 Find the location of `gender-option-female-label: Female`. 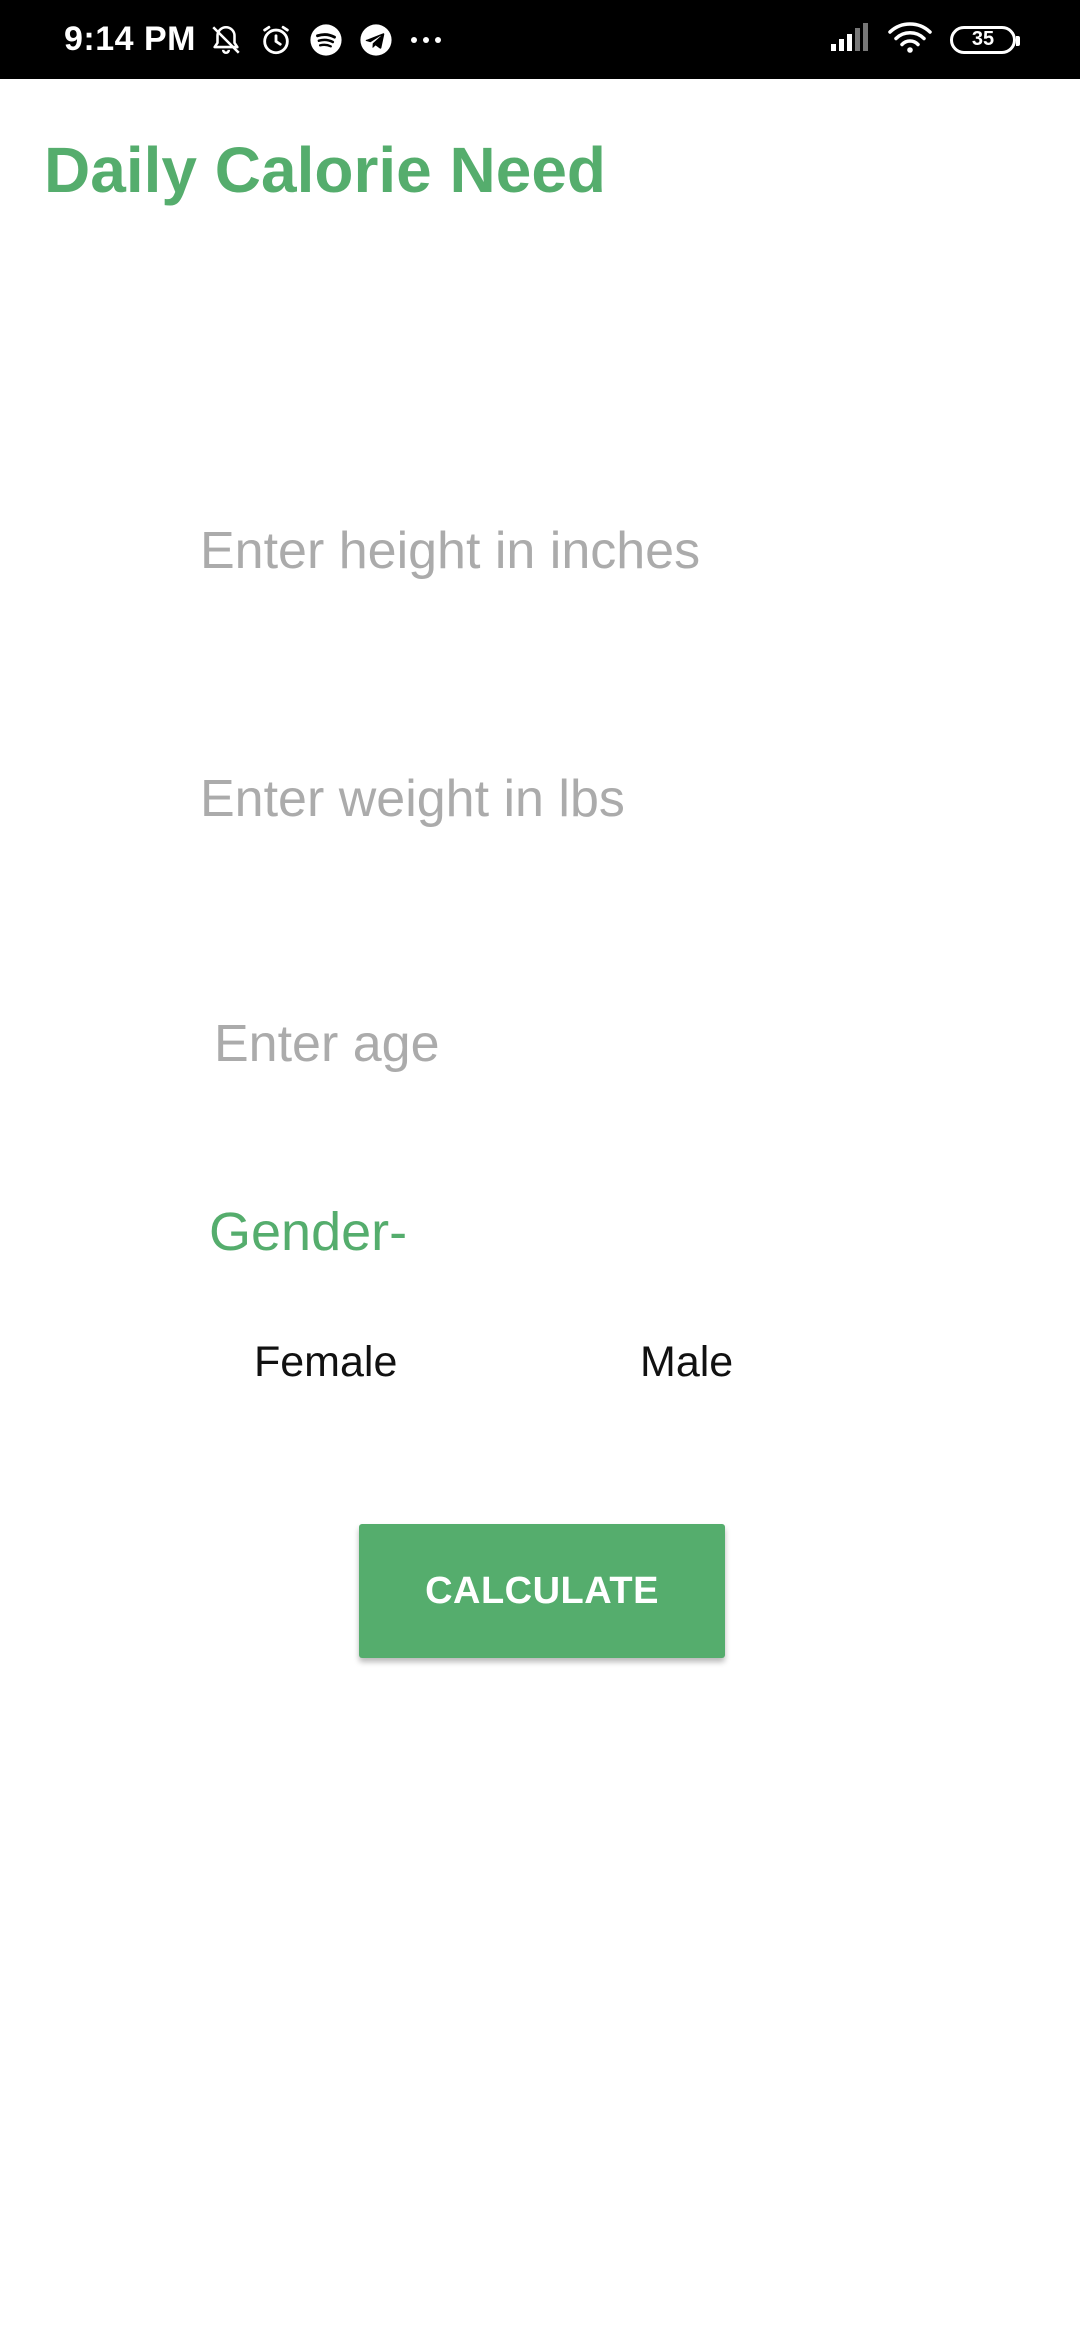

gender-option-female-label: Female is located at coordinates (326, 1362).